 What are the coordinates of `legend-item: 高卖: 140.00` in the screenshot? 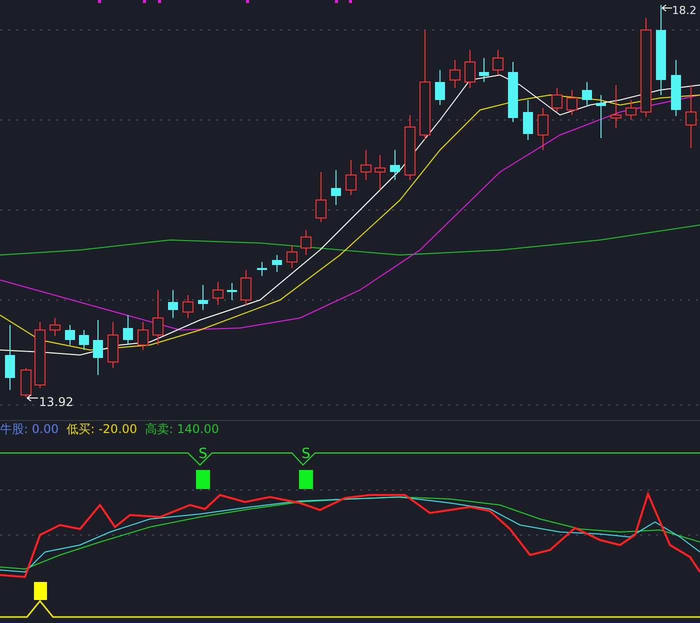 It's located at (182, 429).